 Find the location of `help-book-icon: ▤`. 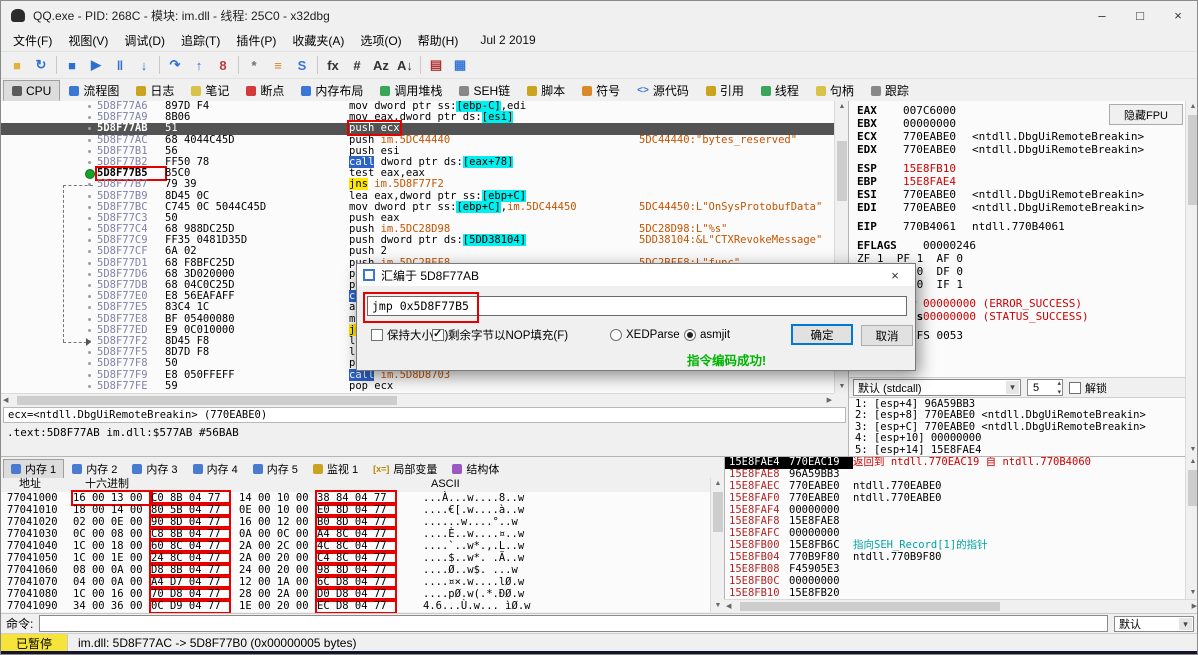

help-book-icon: ▤ is located at coordinates (436, 65).